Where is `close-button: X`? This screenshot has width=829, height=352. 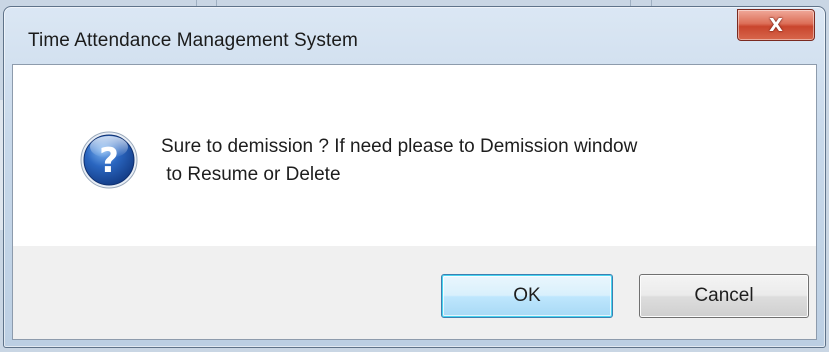 close-button: X is located at coordinates (776, 25).